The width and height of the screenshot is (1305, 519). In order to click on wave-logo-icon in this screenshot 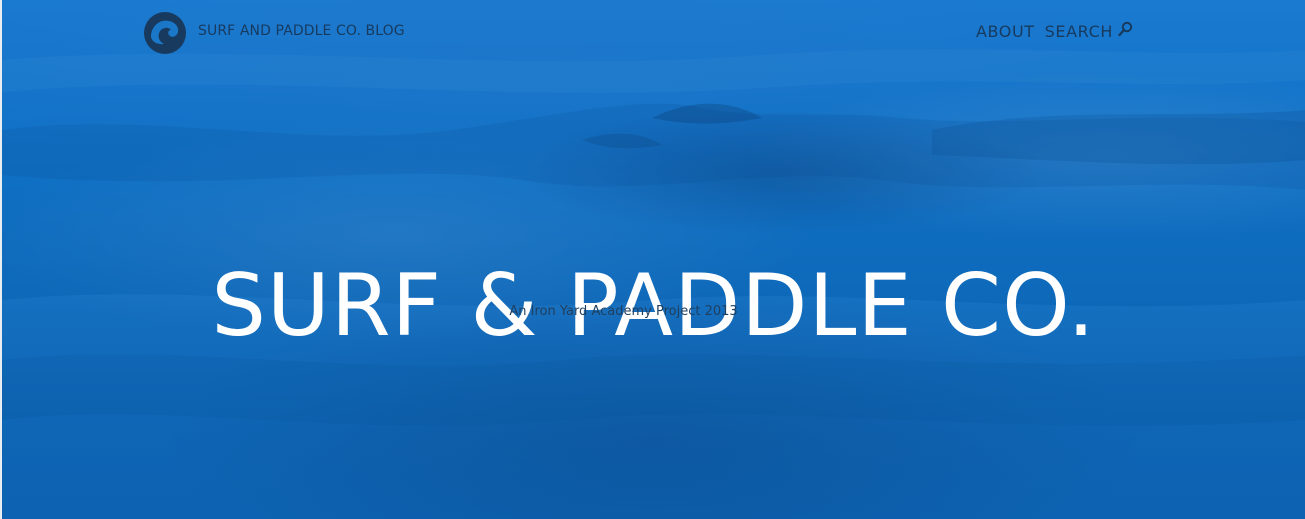, I will do `click(165, 33)`.